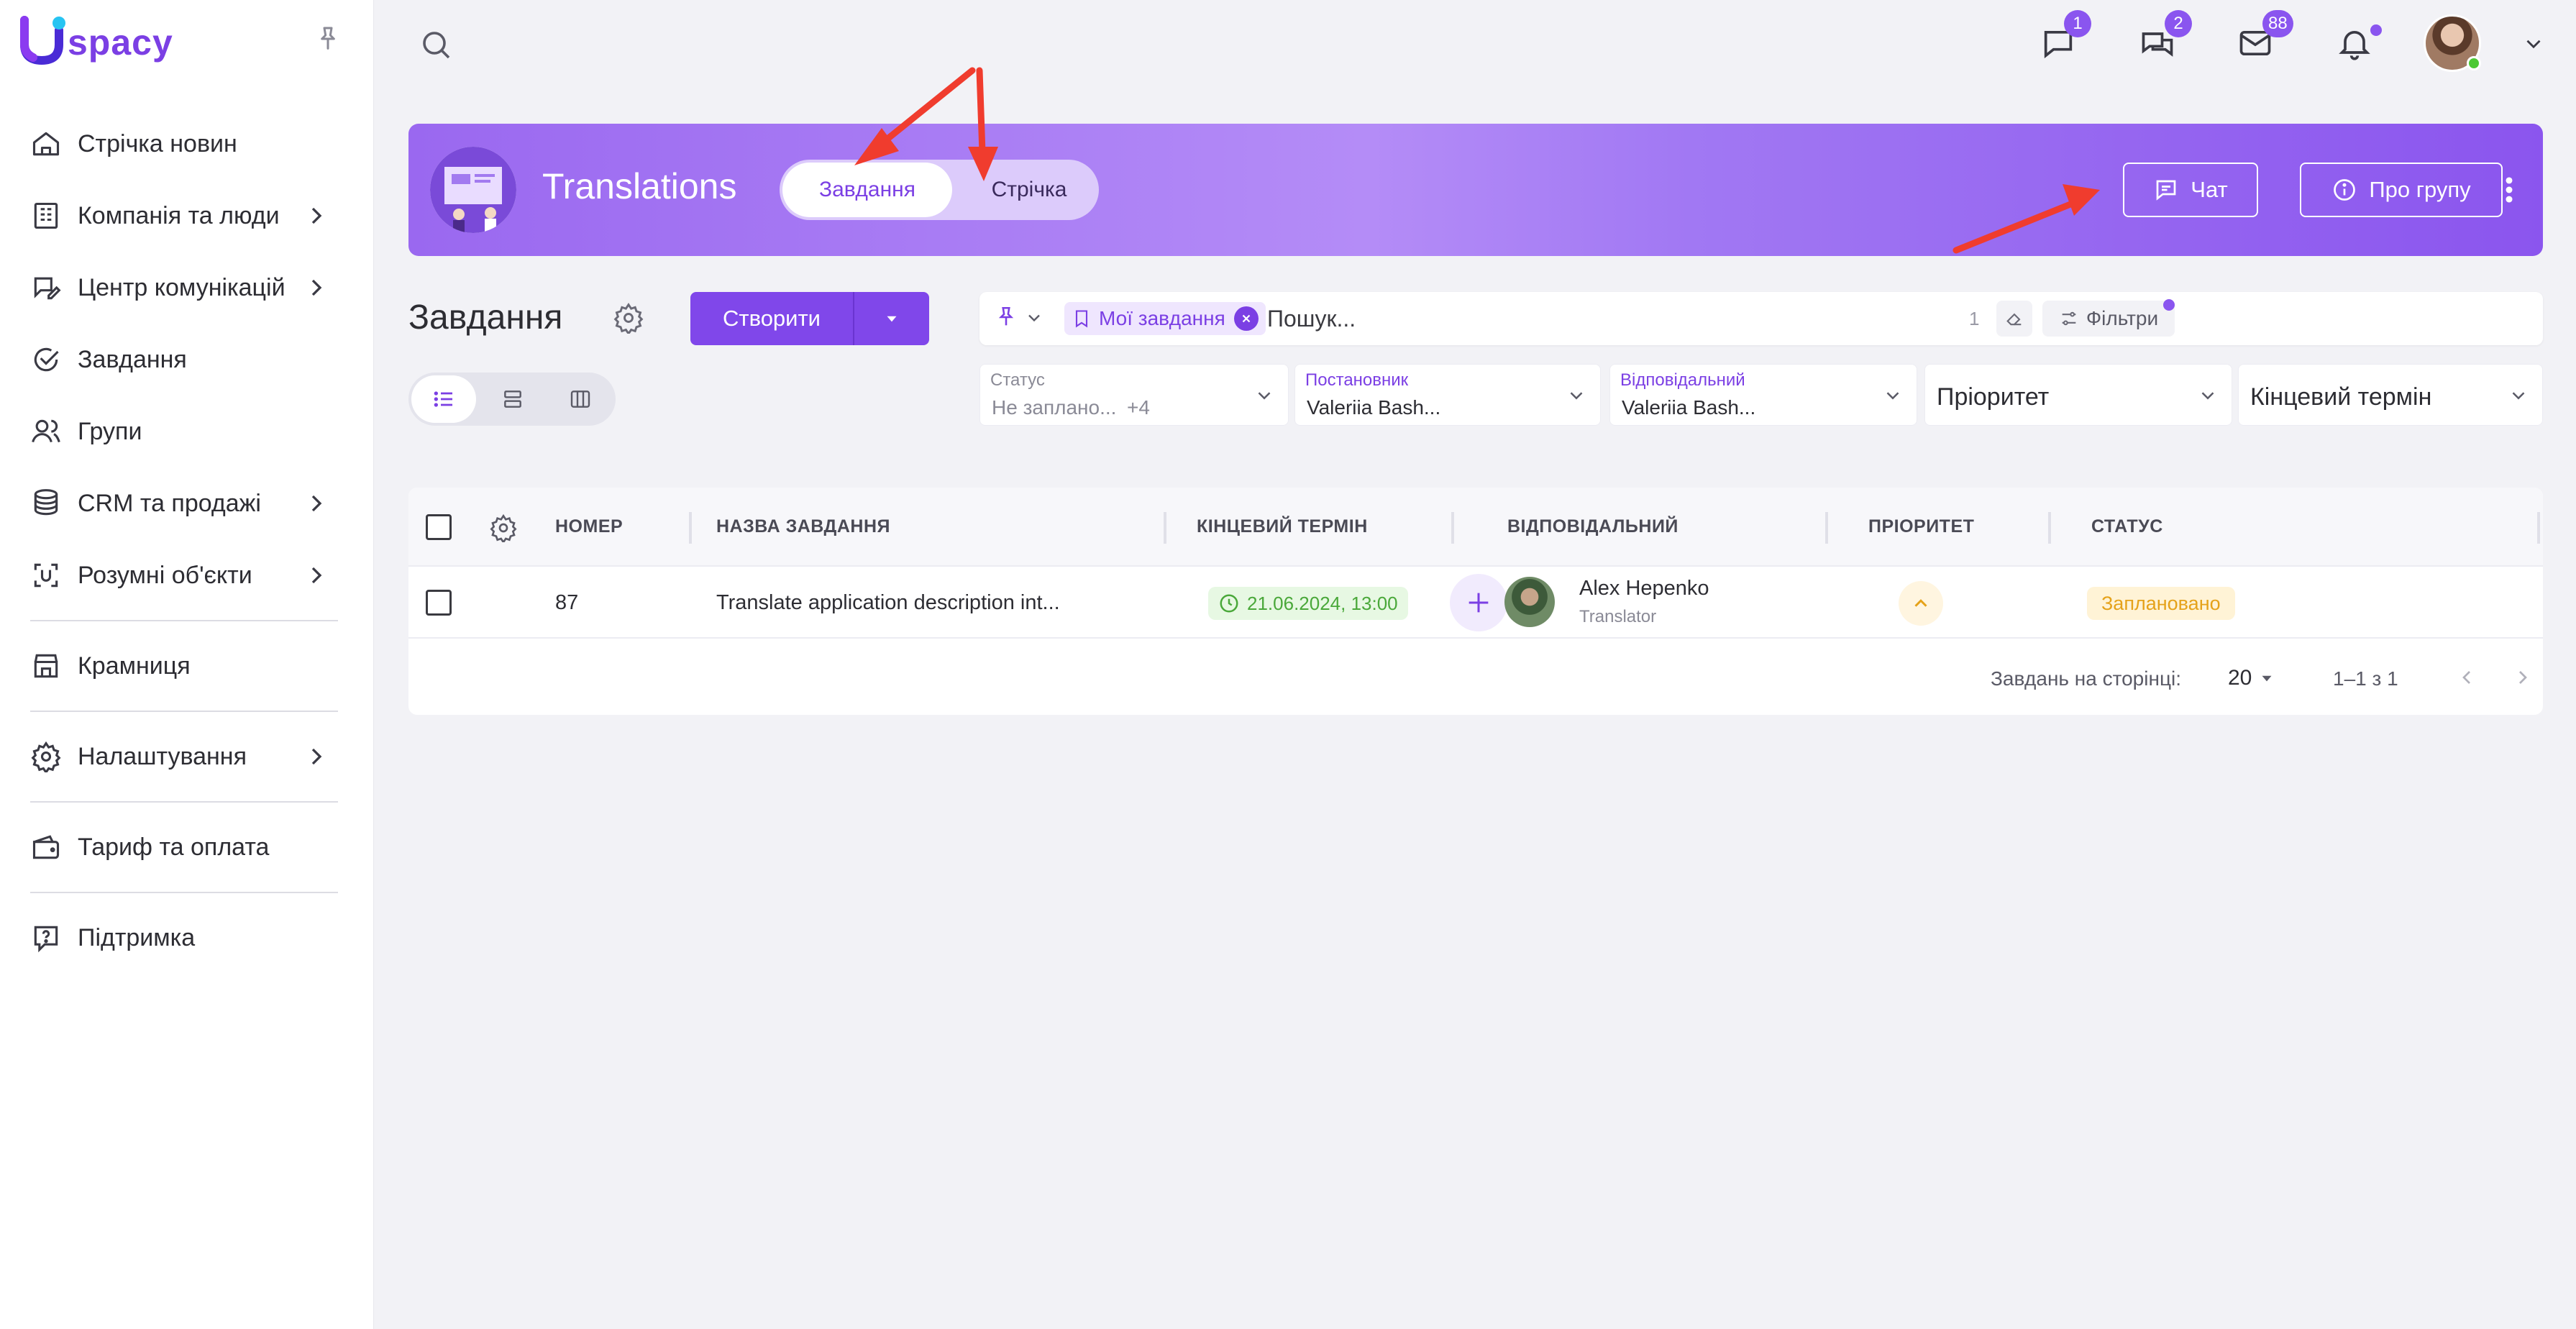 This screenshot has height=1329, width=2576. Describe the element at coordinates (187, 144) in the screenshot. I see `sidebar-item-news-feed: Стрічка новин` at that location.